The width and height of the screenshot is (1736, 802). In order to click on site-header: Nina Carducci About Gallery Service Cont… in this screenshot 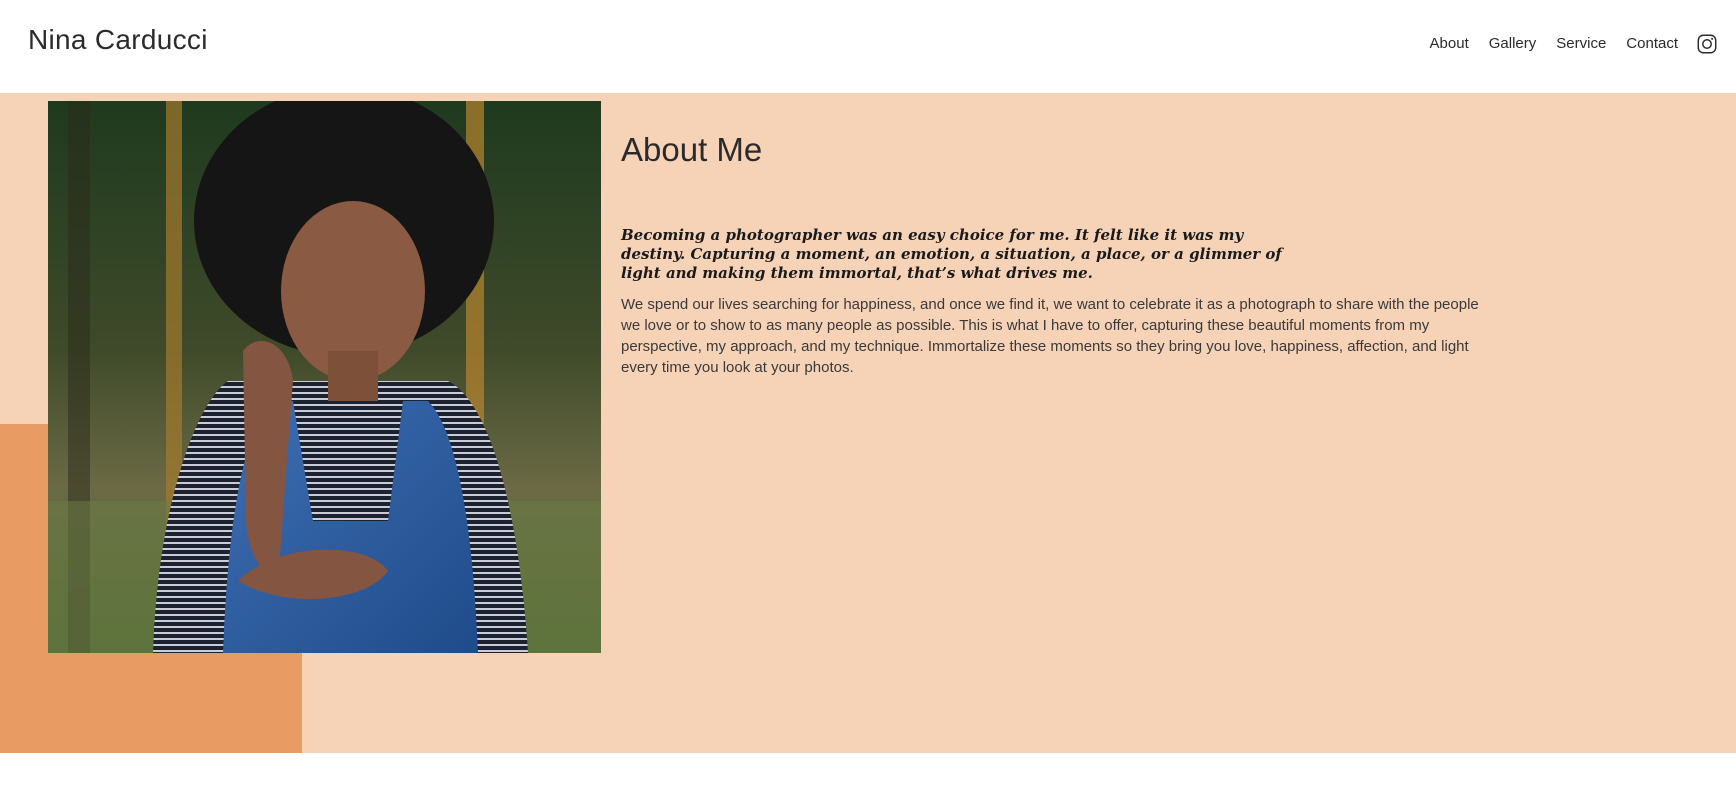, I will do `click(868, 46)`.